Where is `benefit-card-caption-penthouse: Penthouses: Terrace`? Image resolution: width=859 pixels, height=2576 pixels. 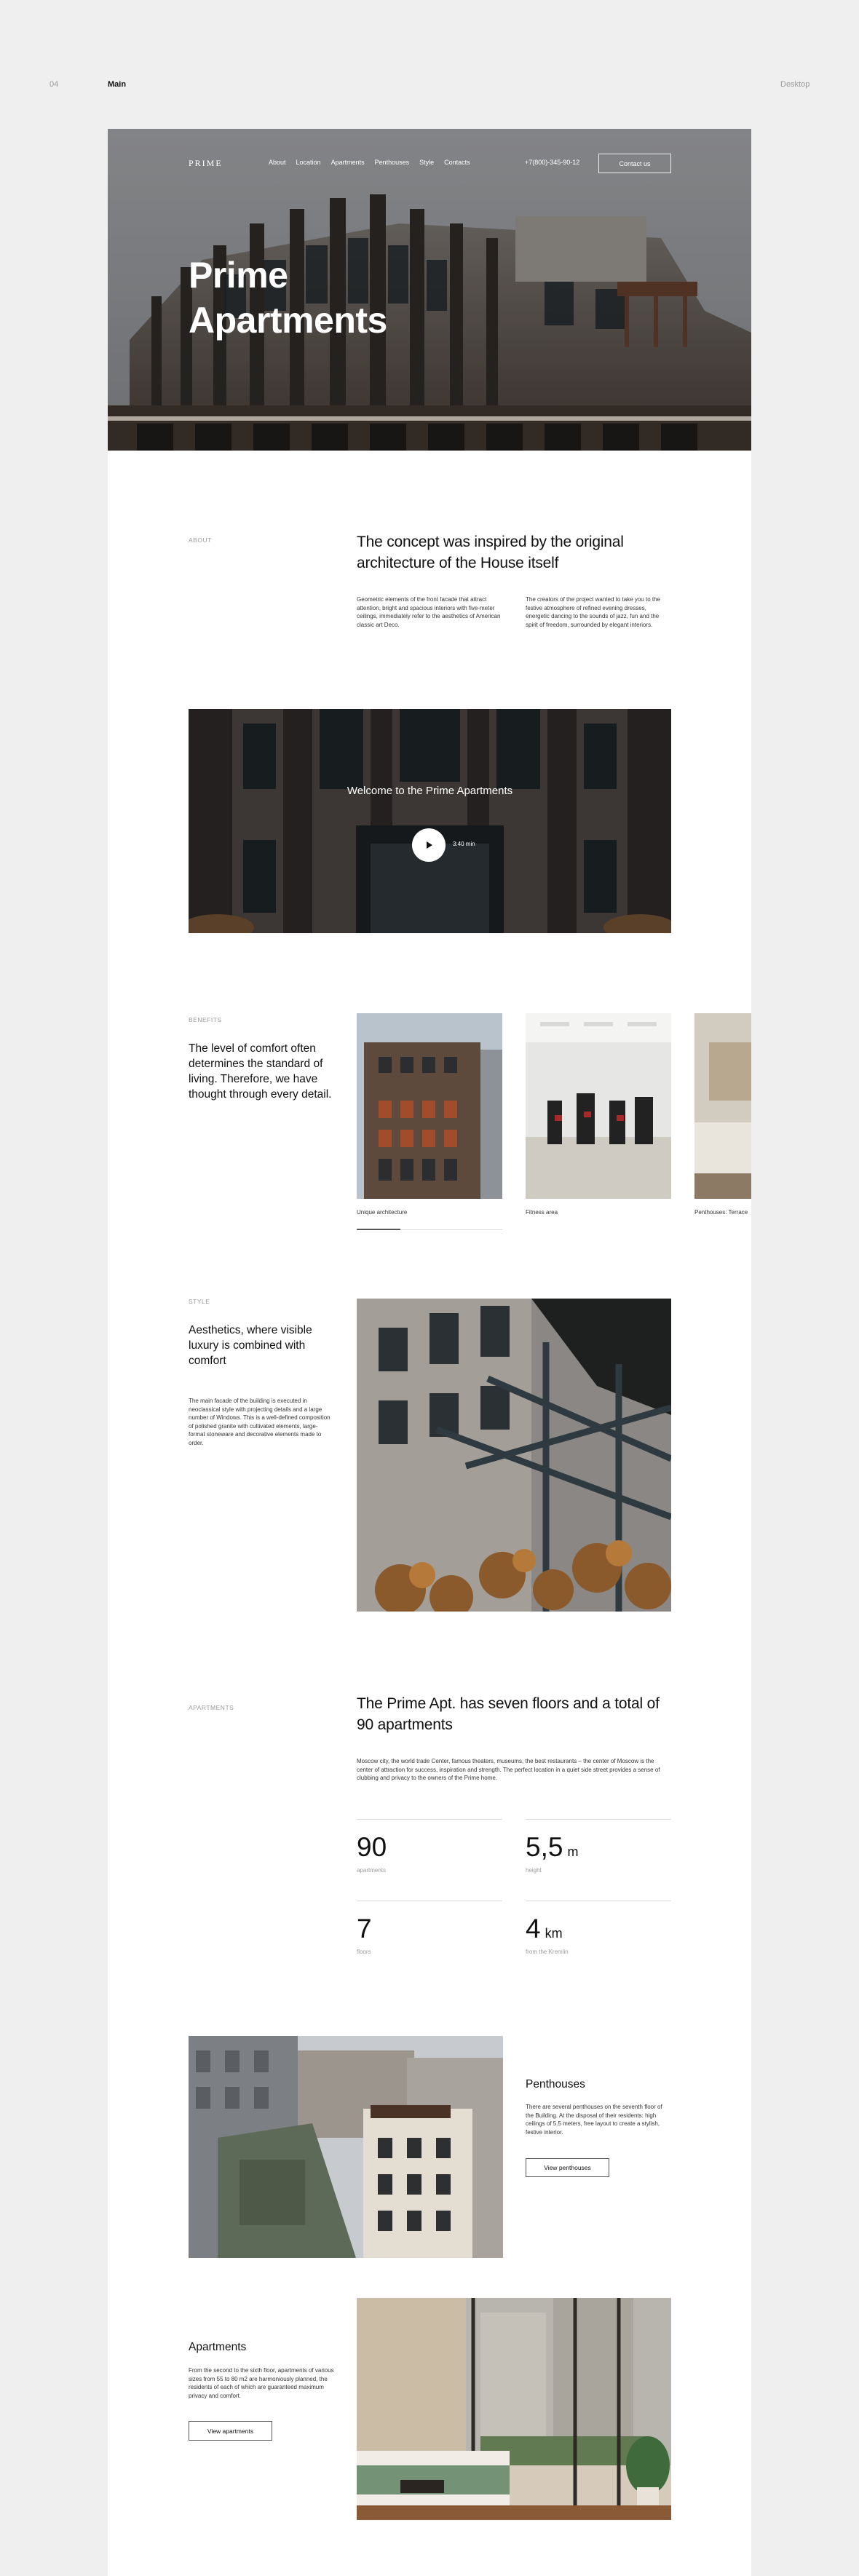
benefit-card-caption-penthouse: Penthouses: Terrace is located at coordinates (721, 1212).